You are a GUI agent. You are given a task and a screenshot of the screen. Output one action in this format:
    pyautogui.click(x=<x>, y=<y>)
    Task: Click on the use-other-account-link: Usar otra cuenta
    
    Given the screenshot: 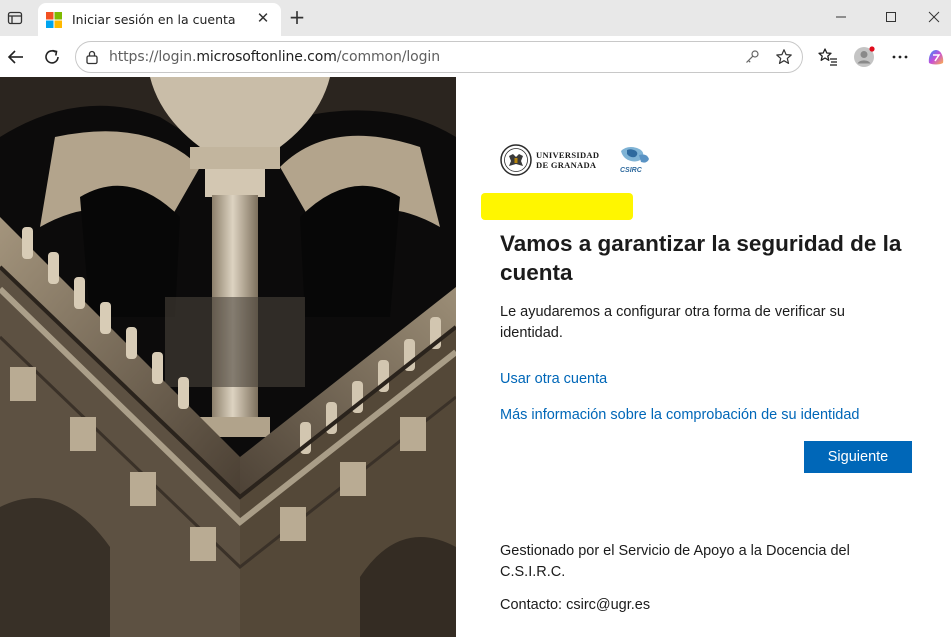 What is the action you would take?
    pyautogui.click(x=553, y=379)
    